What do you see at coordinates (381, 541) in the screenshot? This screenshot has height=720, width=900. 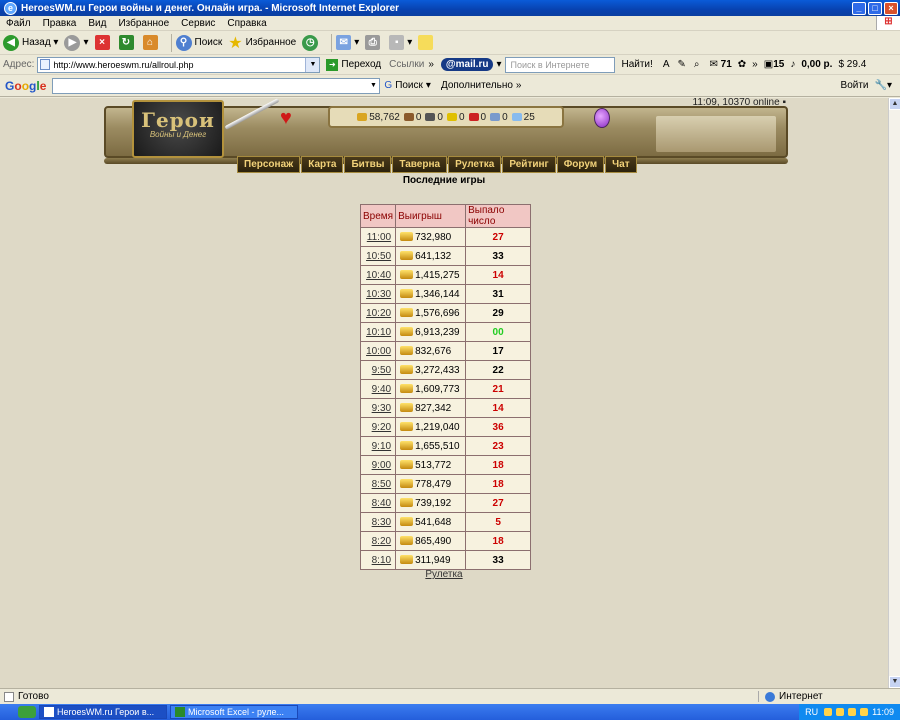 I see `game-time-link: 8:20` at bounding box center [381, 541].